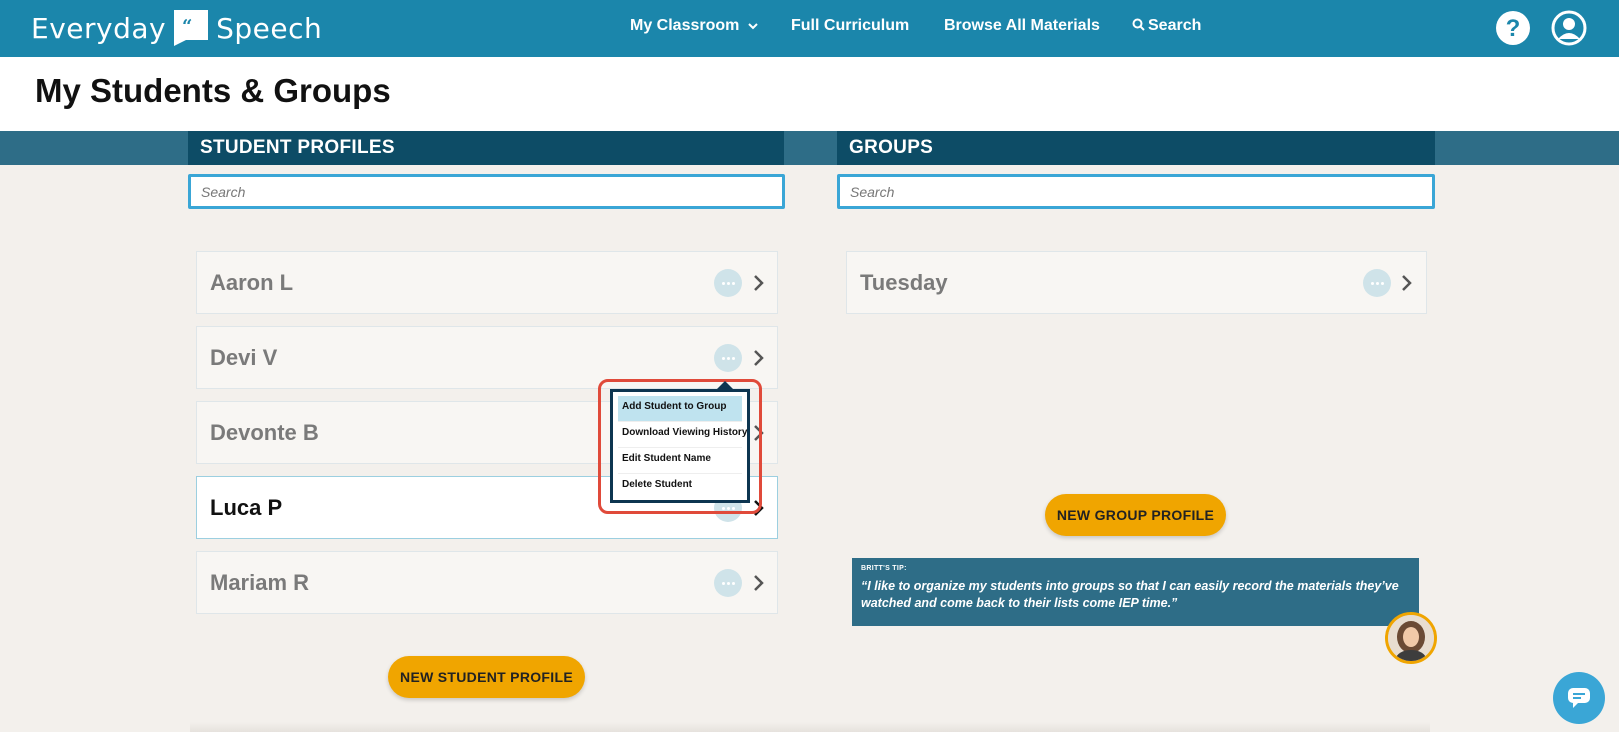 The width and height of the screenshot is (1619, 732). What do you see at coordinates (680, 487) in the screenshot?
I see `menu-delete-student: Delete Student` at bounding box center [680, 487].